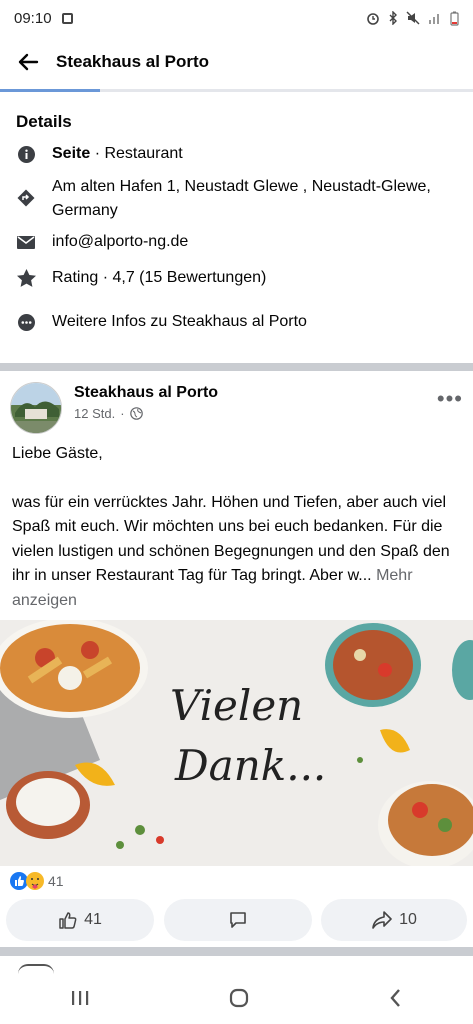 This screenshot has height=1024, width=473. I want to click on category-sep: ·, so click(97, 153).